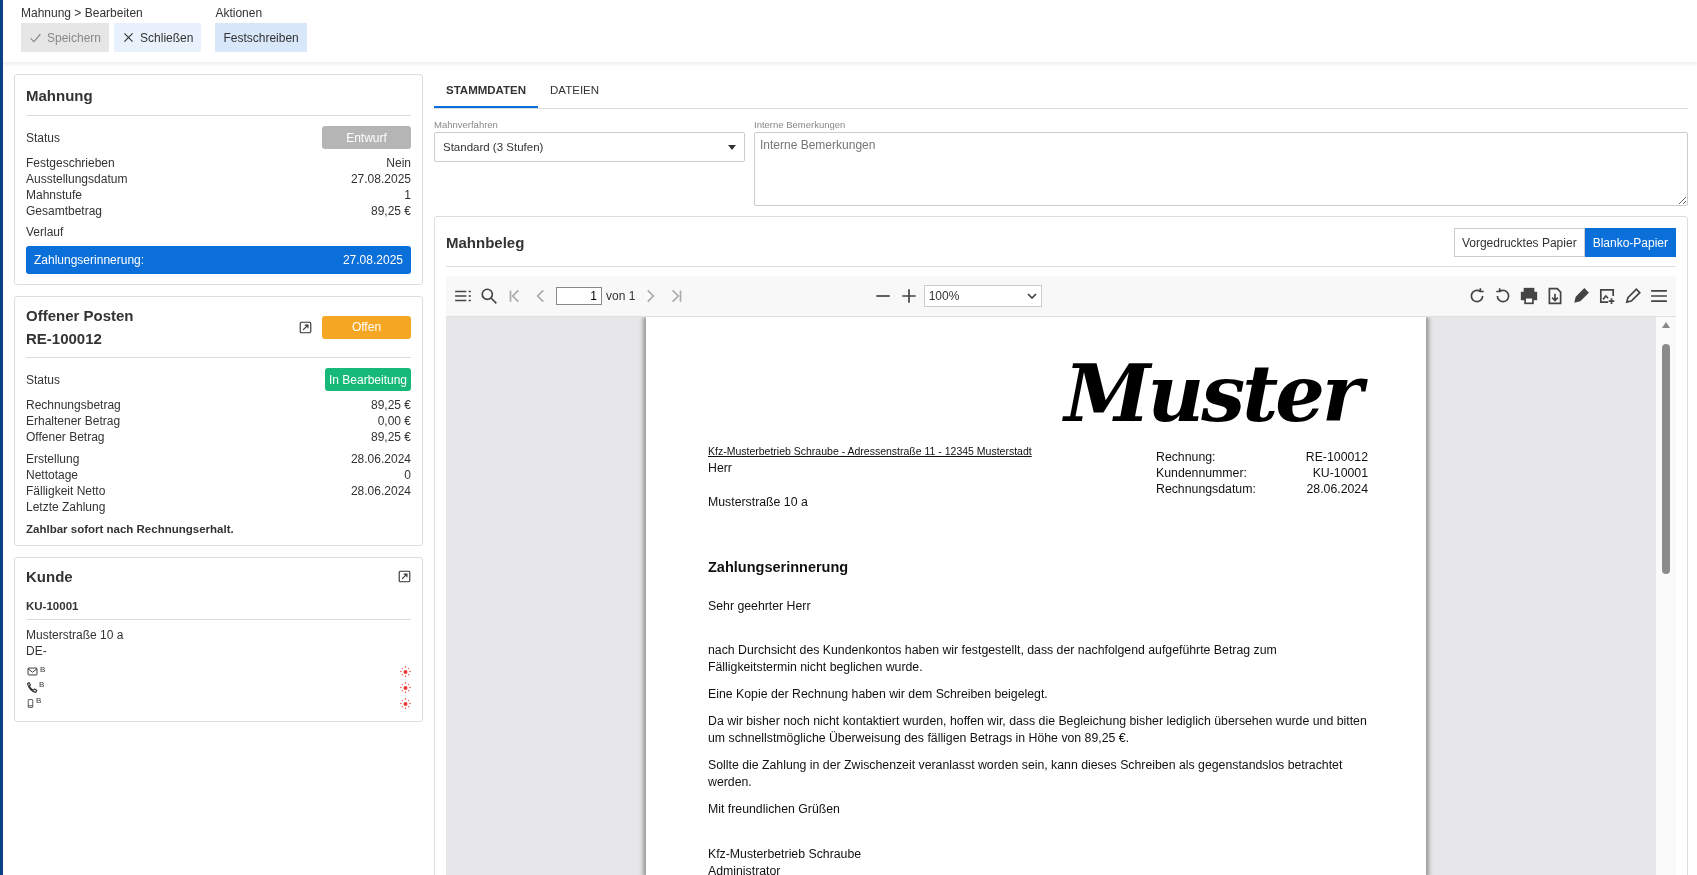 The width and height of the screenshot is (1697, 875). What do you see at coordinates (1186, 457) in the screenshot?
I see `info-label: Rechnung:` at bounding box center [1186, 457].